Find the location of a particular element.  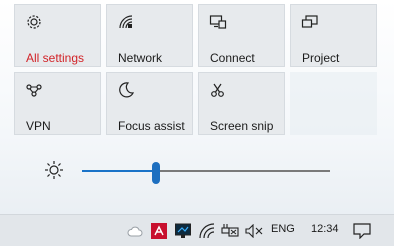

tile-label: Network is located at coordinates (140, 58).